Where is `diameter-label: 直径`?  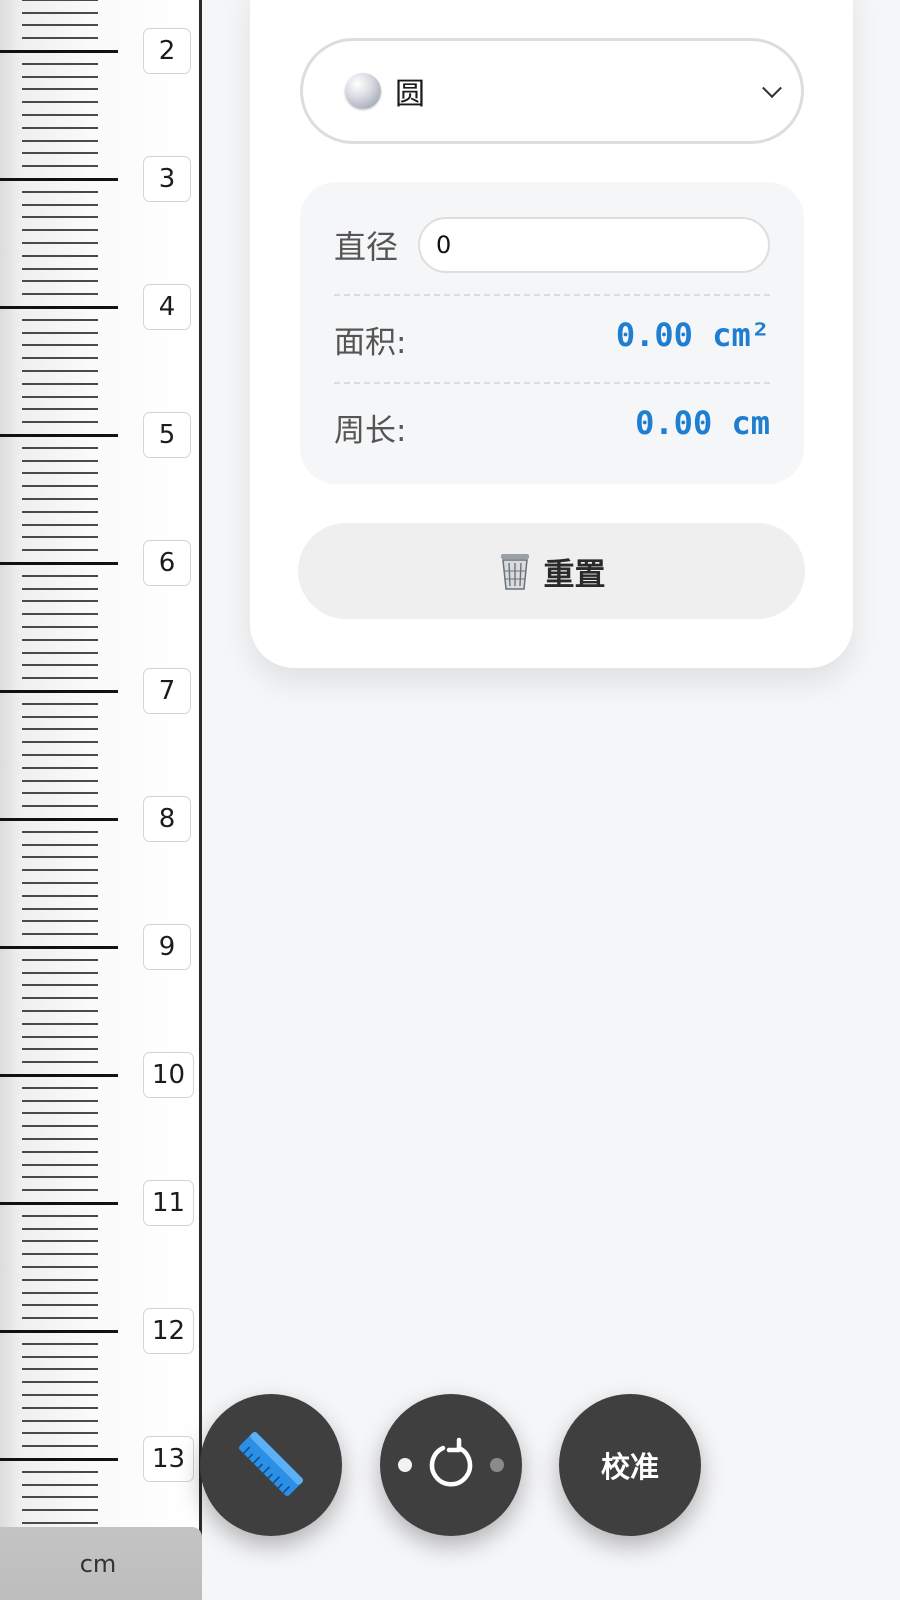
diameter-label: 直径 is located at coordinates (366, 247).